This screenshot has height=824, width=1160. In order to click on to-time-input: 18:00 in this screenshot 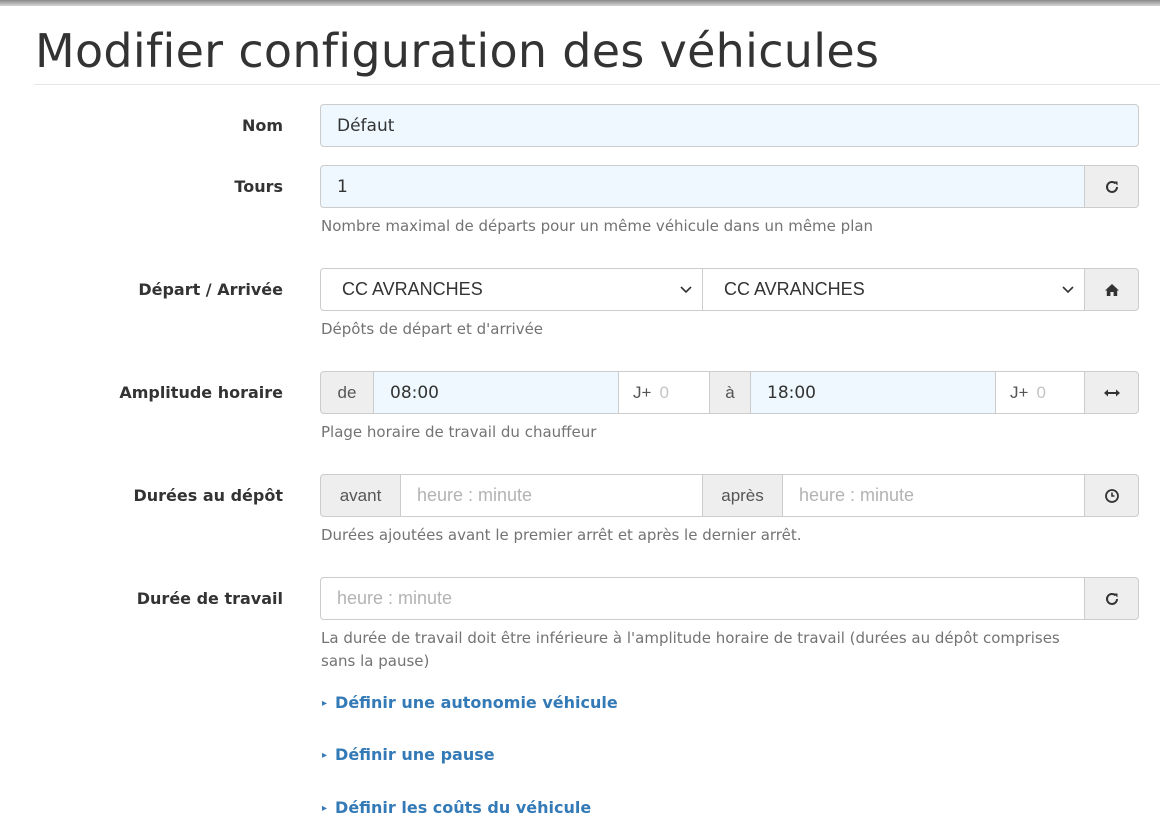, I will do `click(873, 392)`.